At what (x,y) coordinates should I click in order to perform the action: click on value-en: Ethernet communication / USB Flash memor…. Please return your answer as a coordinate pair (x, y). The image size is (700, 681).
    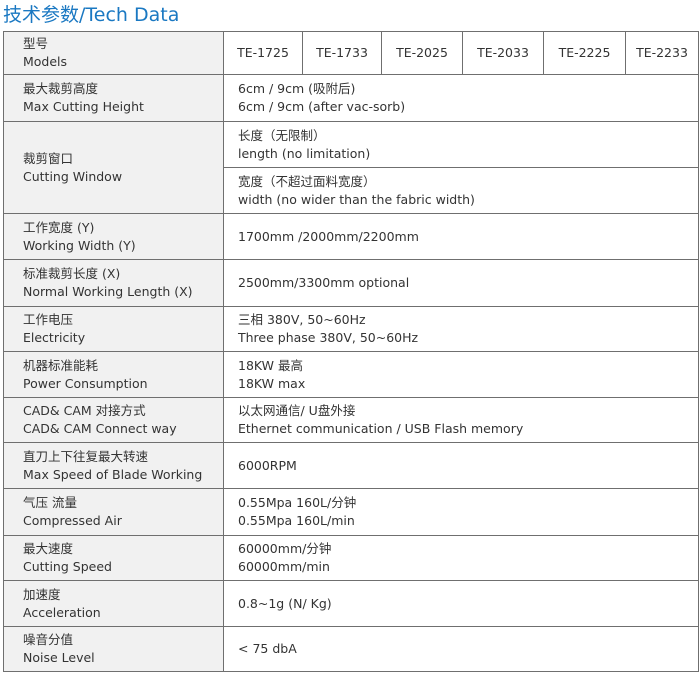
    Looking at the image, I should click on (381, 428).